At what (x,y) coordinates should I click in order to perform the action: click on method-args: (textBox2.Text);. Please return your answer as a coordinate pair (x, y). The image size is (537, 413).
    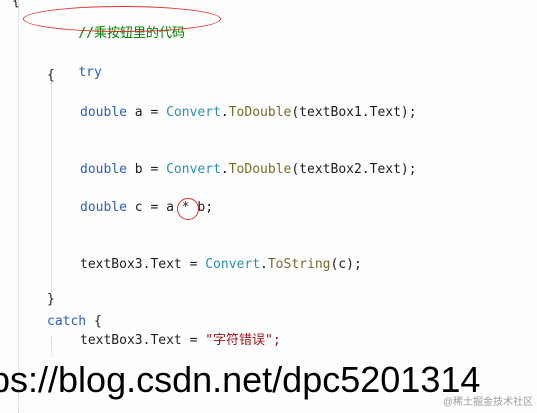
    Looking at the image, I should click on (354, 169).